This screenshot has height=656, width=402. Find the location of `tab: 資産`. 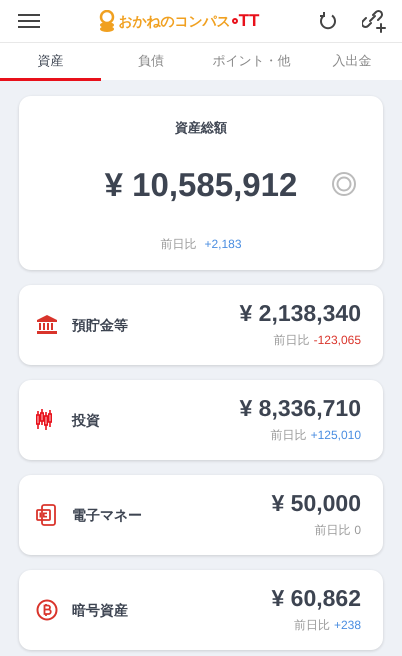

tab: 資産 is located at coordinates (50, 62).